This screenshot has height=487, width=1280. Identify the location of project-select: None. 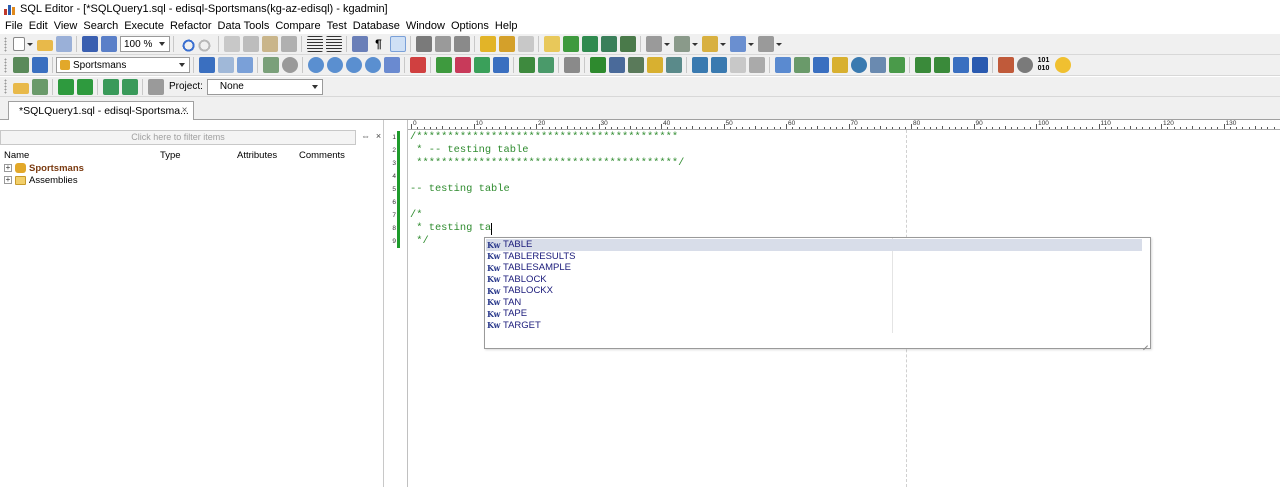
(264, 86).